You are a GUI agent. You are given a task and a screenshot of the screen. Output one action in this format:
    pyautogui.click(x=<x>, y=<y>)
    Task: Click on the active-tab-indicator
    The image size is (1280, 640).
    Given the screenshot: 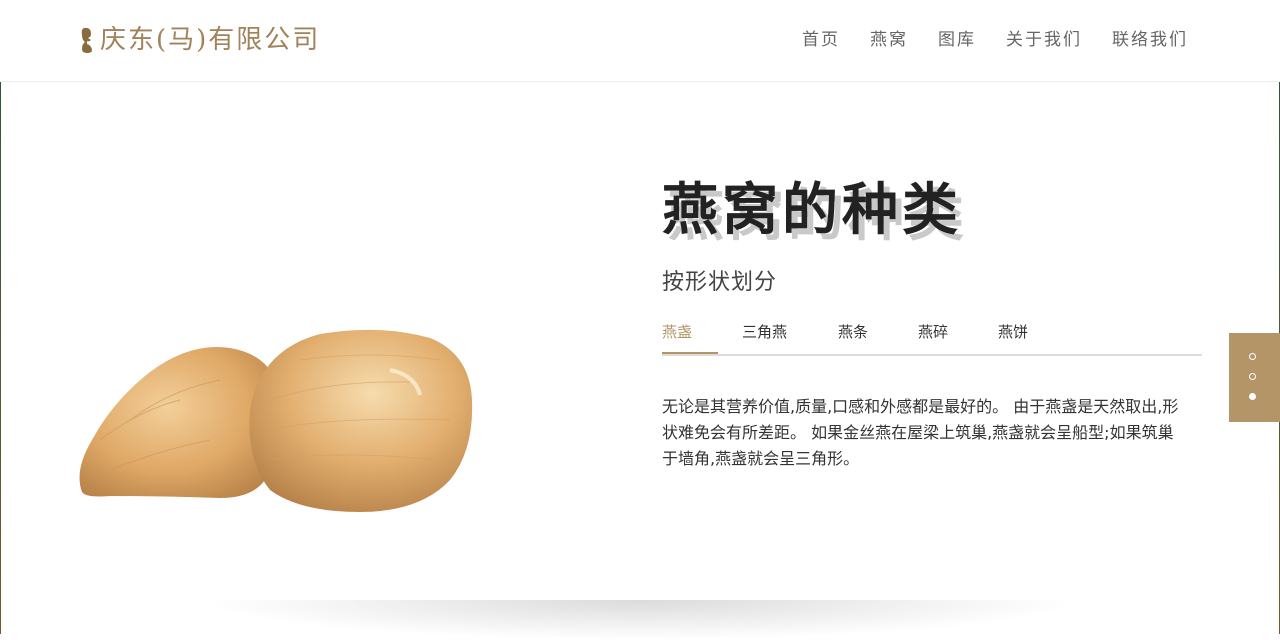 What is the action you would take?
    pyautogui.click(x=690, y=353)
    